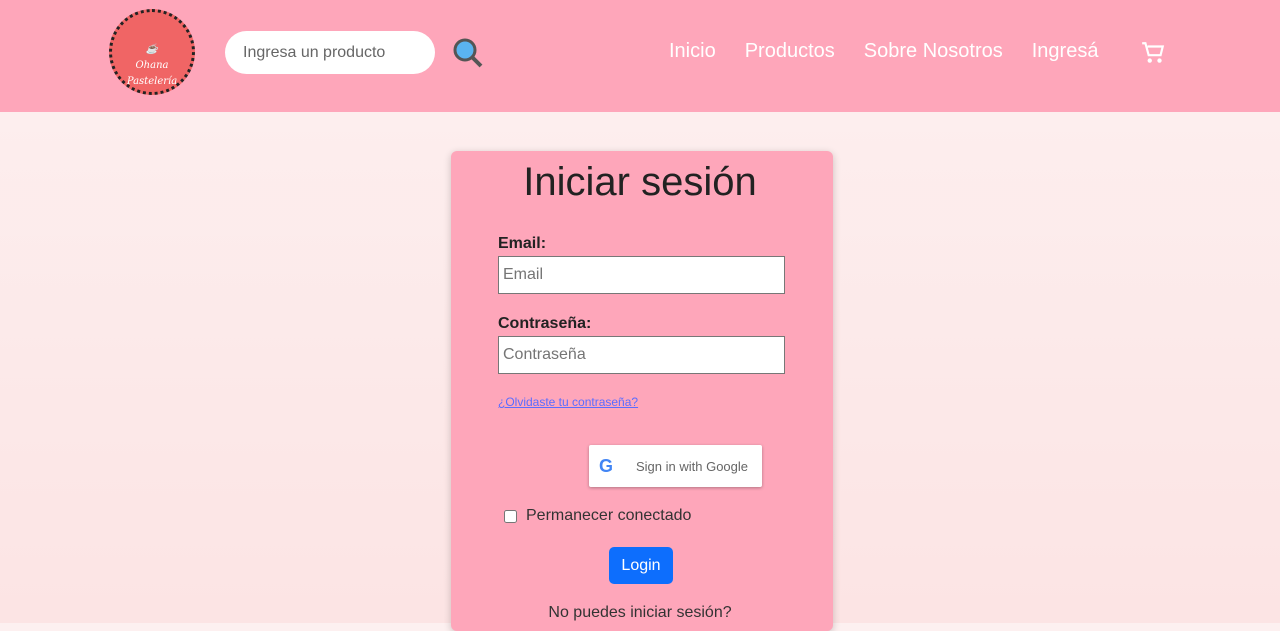 This screenshot has width=1280, height=631. Describe the element at coordinates (692, 51) in the screenshot. I see `nav-inicio: Inicio` at that location.